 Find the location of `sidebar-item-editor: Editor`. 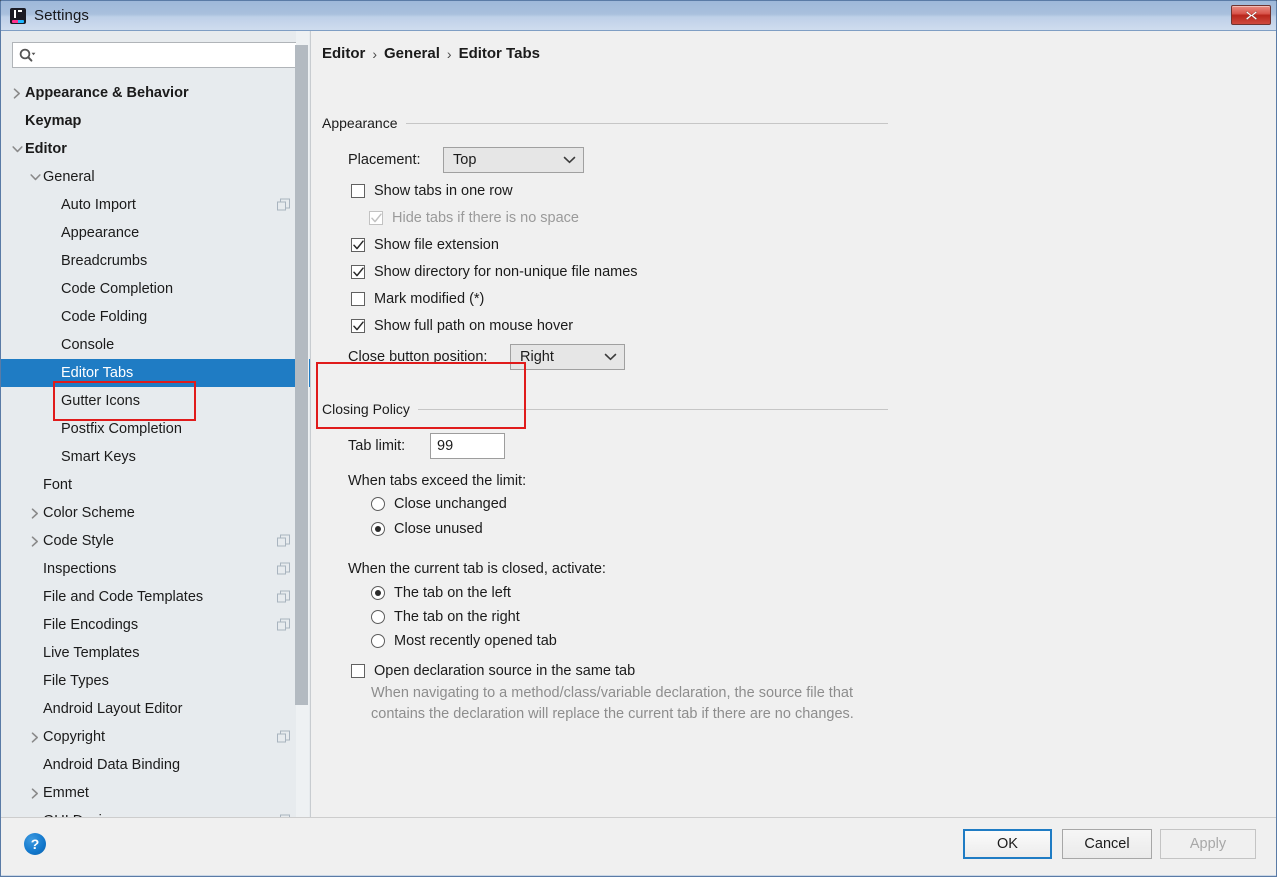

sidebar-item-editor: Editor is located at coordinates (155, 149).